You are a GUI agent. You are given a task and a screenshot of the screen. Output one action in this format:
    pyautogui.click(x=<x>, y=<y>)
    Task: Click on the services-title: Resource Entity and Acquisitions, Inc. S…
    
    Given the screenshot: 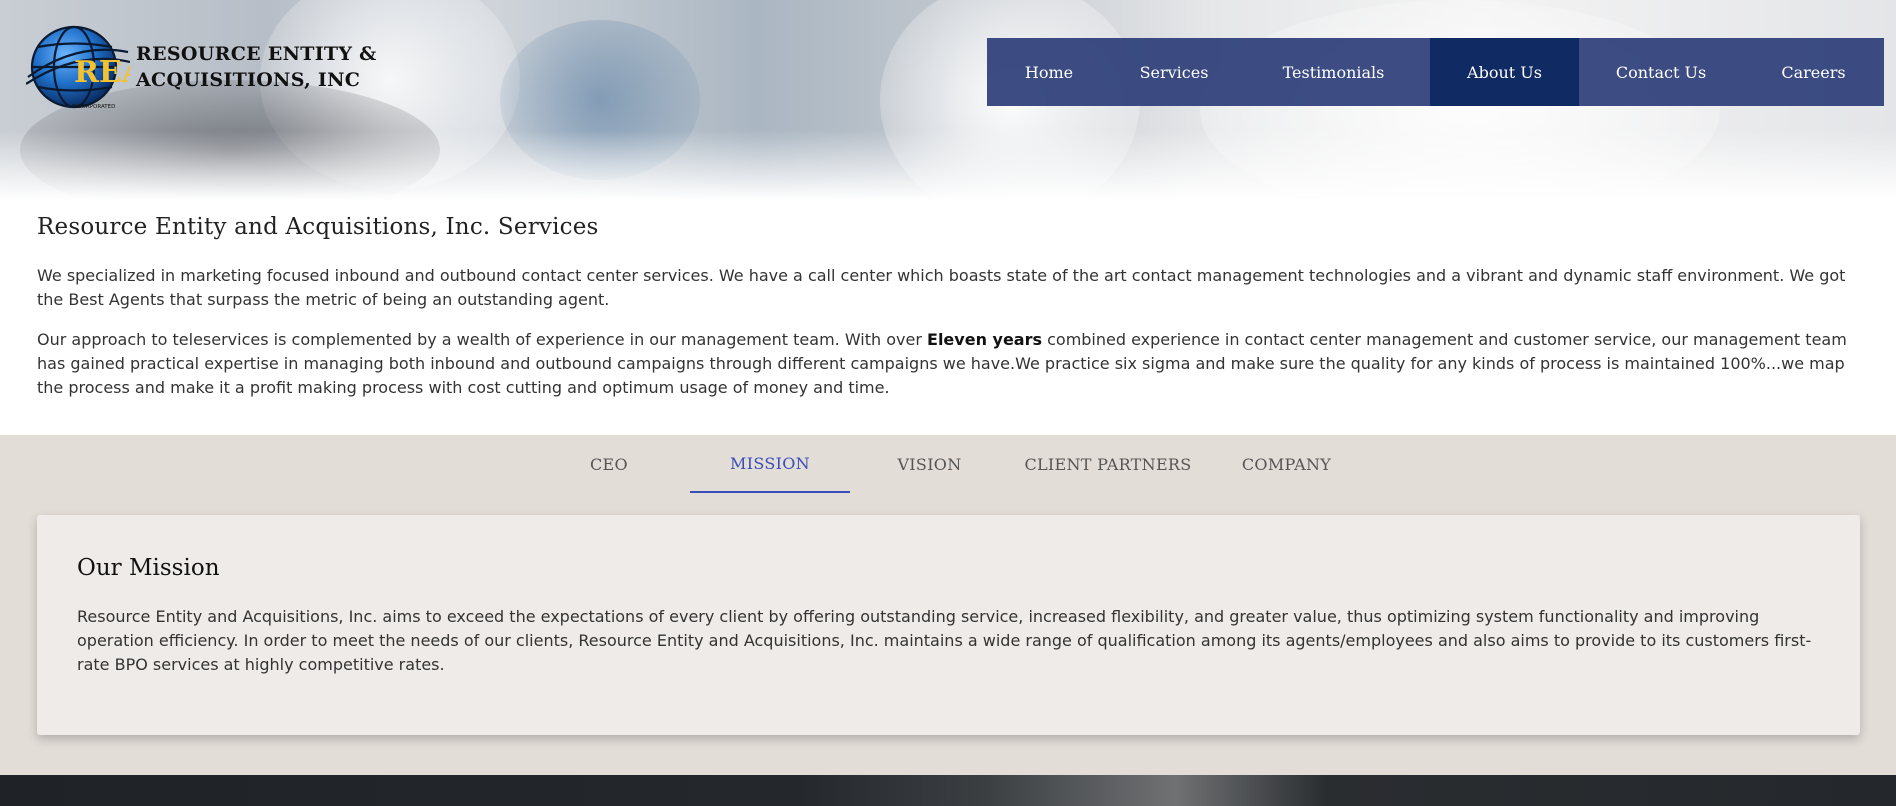 What is the action you would take?
    pyautogui.click(x=318, y=227)
    